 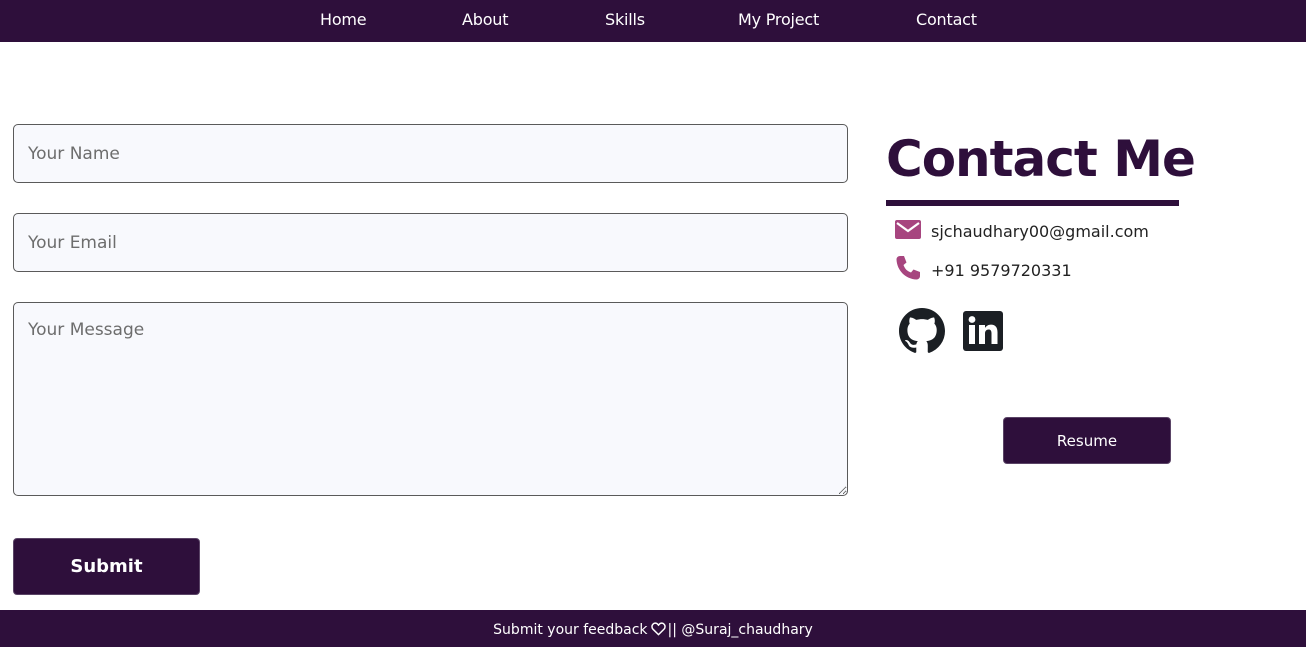 What do you see at coordinates (570, 630) in the screenshot?
I see `footer-feedback-text: Submit your feedback` at bounding box center [570, 630].